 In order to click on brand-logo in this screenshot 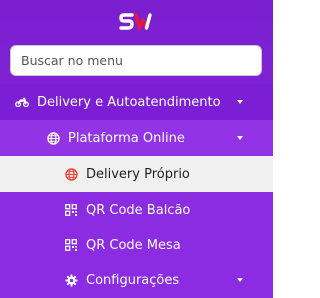, I will do `click(136, 22)`.